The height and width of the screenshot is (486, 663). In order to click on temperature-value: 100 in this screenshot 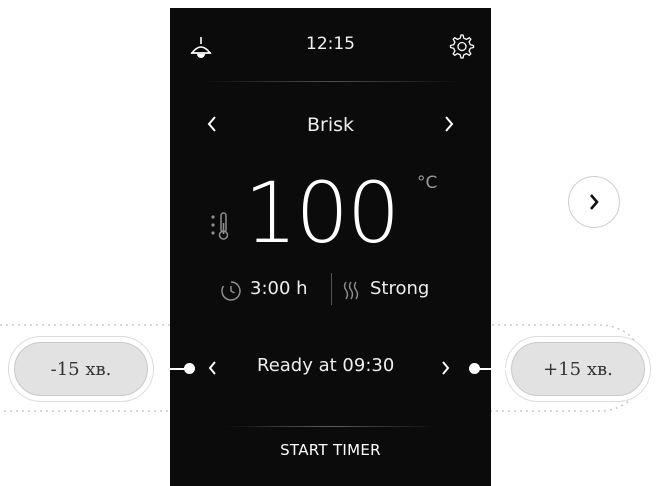, I will do `click(322, 213)`.